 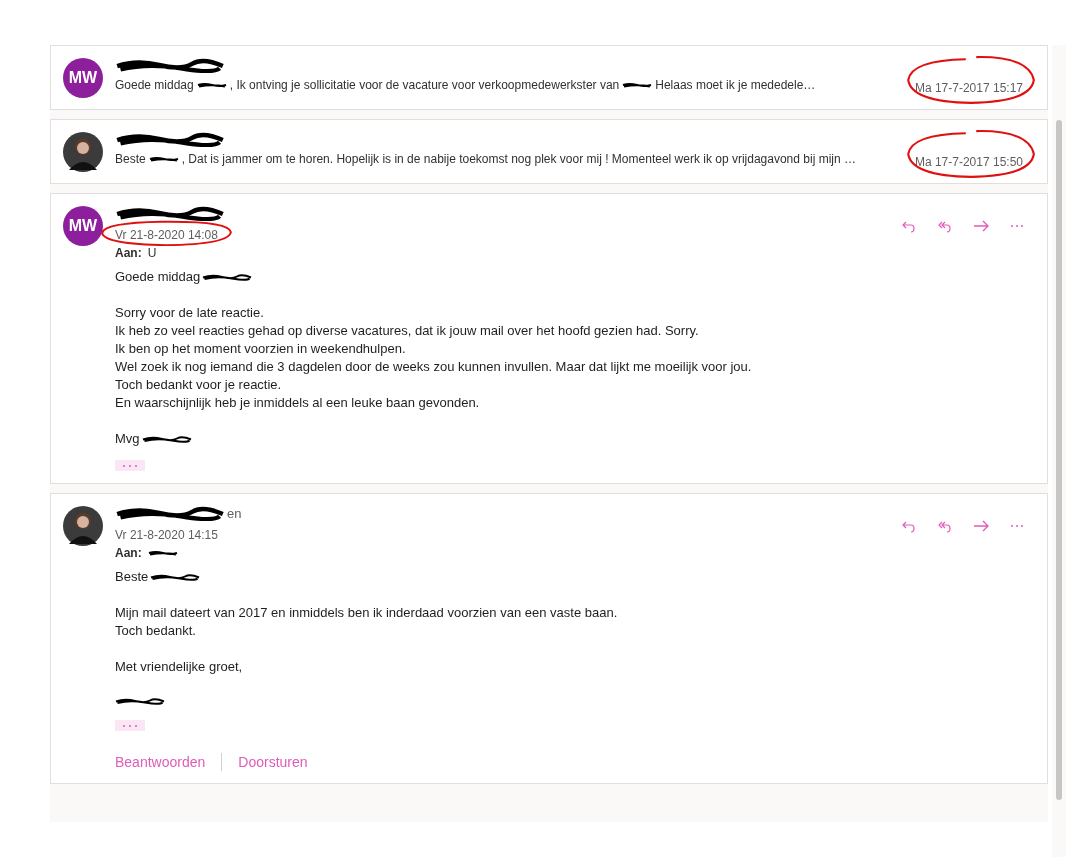 I want to click on message-text: Ik heb zo veel reacties gehad op diverse vacatures, dat ik jouw mail over het hoofd gezien had. Sorry., so click(x=407, y=331).